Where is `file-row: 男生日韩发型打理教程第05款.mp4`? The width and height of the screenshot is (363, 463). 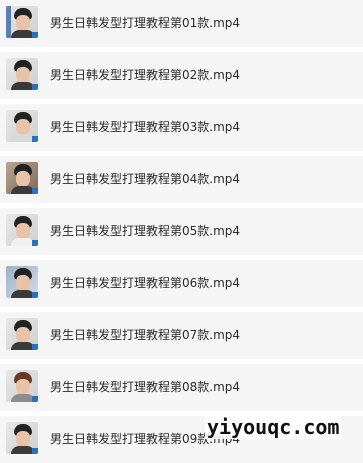 file-row: 男生日韩发型打理教程第05款.mp4 is located at coordinates (181, 231).